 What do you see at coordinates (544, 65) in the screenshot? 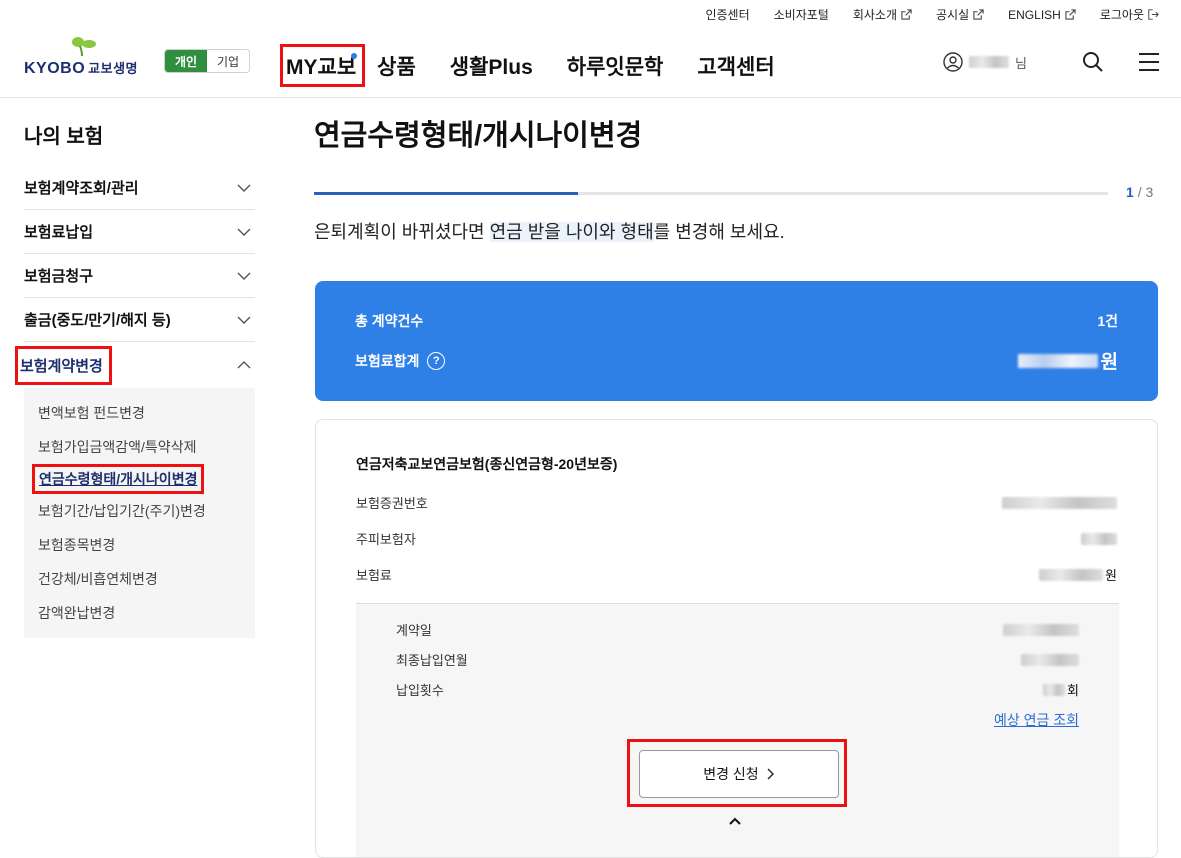
I see `main-nav: MY교보 상품 생활Plus 하루잇문학 고객센터` at bounding box center [544, 65].